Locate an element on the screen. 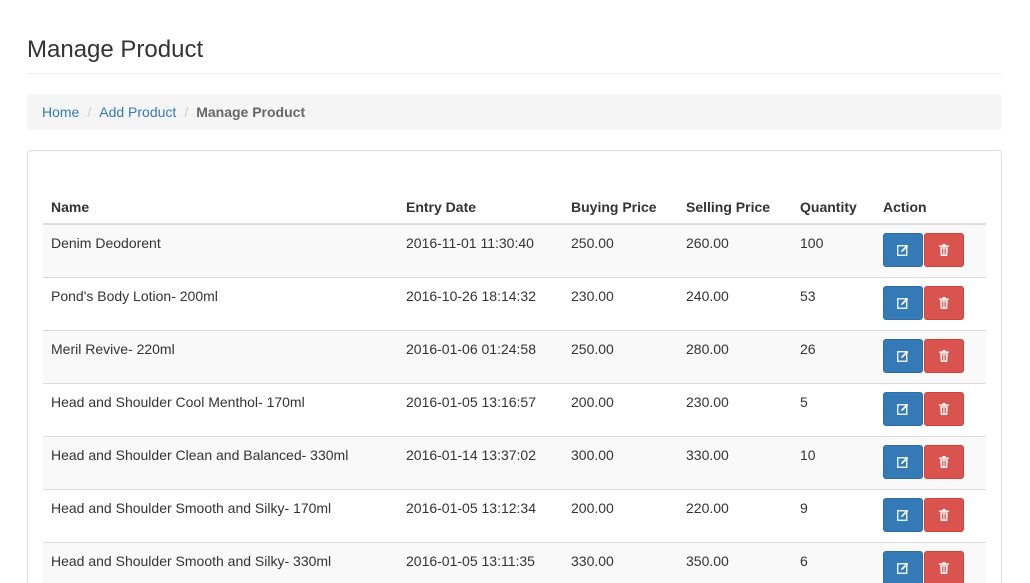  header-selling-price: Selling Price is located at coordinates (735, 205).